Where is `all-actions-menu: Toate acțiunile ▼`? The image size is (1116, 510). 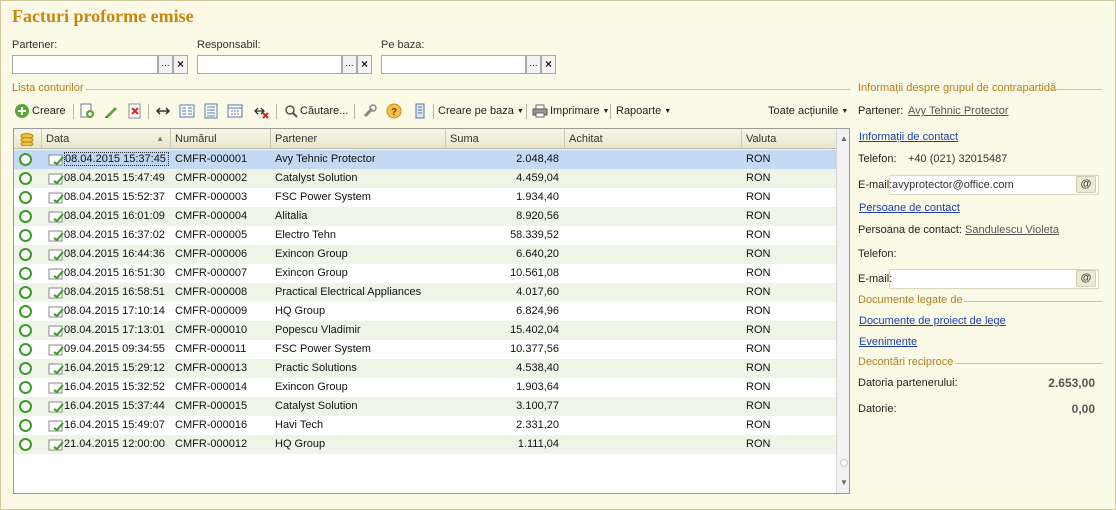
all-actions-menu: Toate acțiunile ▼ is located at coordinates (808, 111).